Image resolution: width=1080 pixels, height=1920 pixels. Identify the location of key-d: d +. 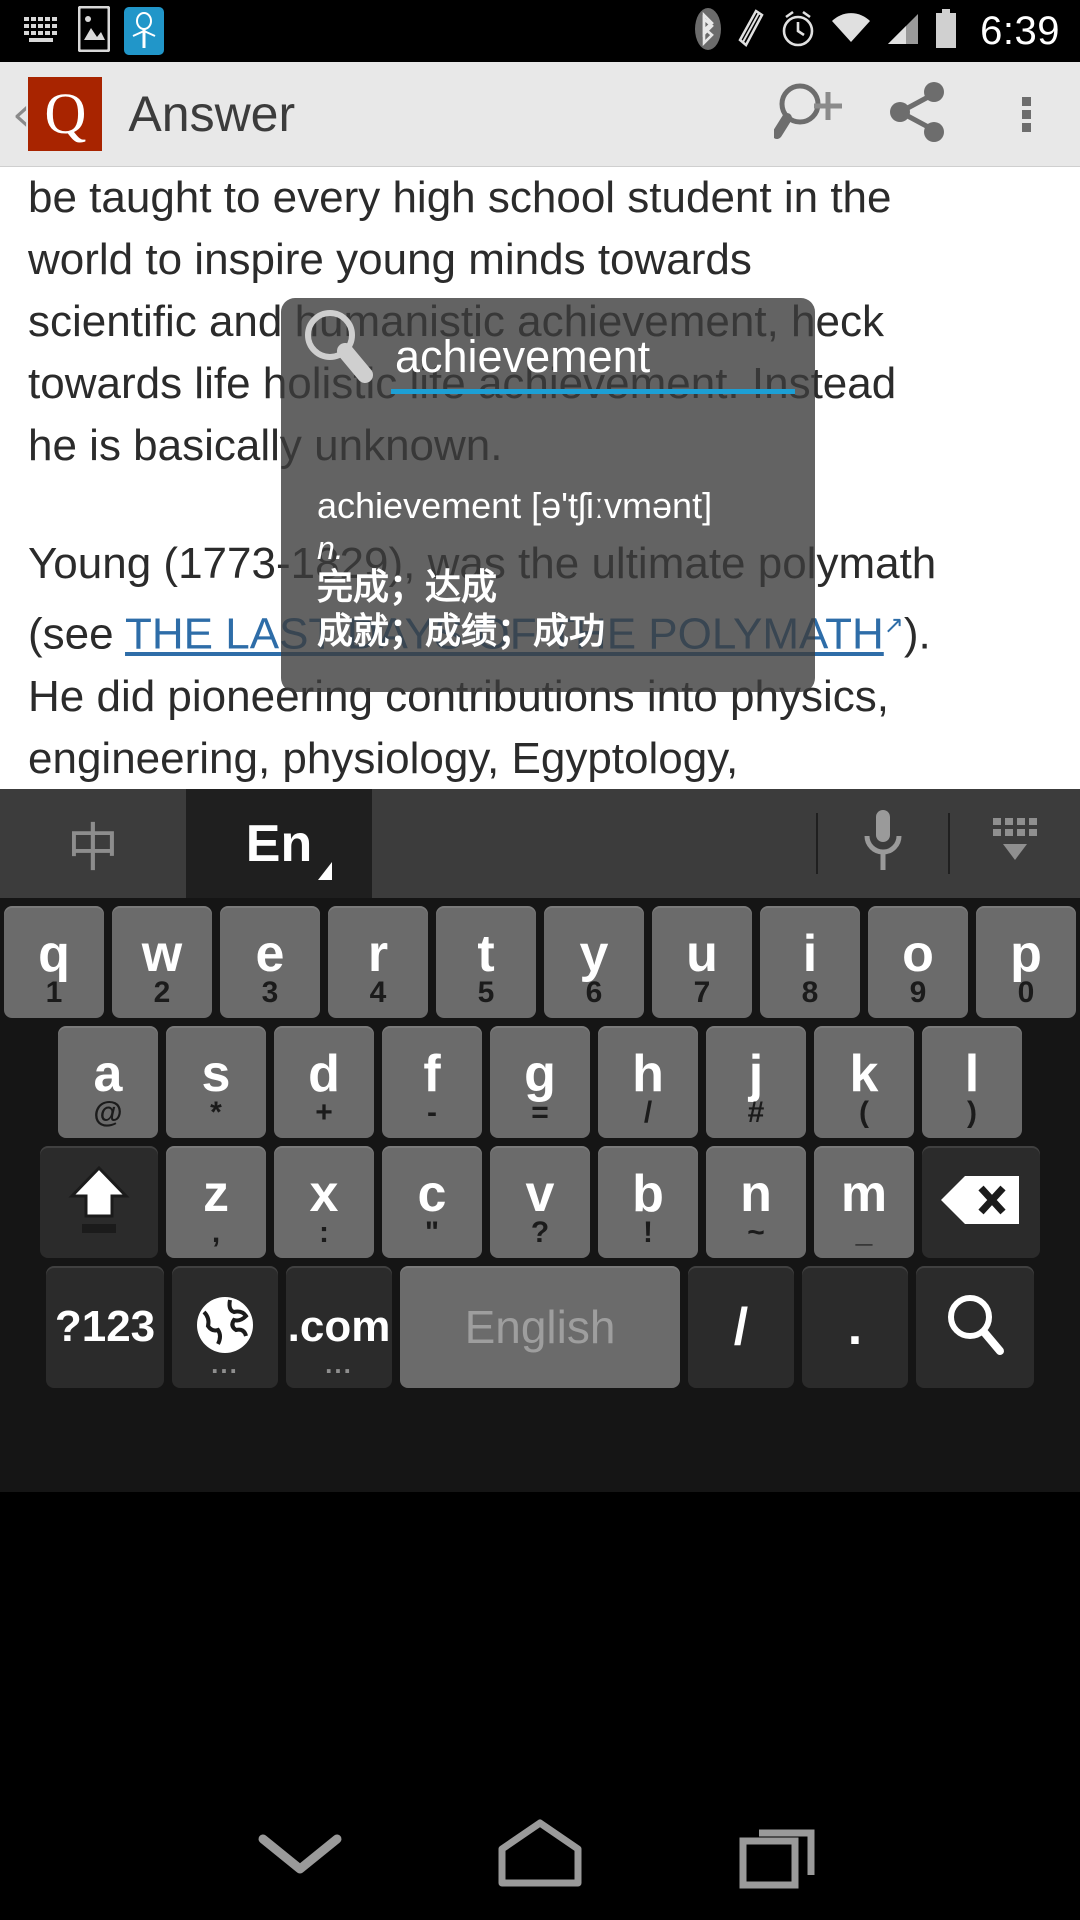
(324, 1082).